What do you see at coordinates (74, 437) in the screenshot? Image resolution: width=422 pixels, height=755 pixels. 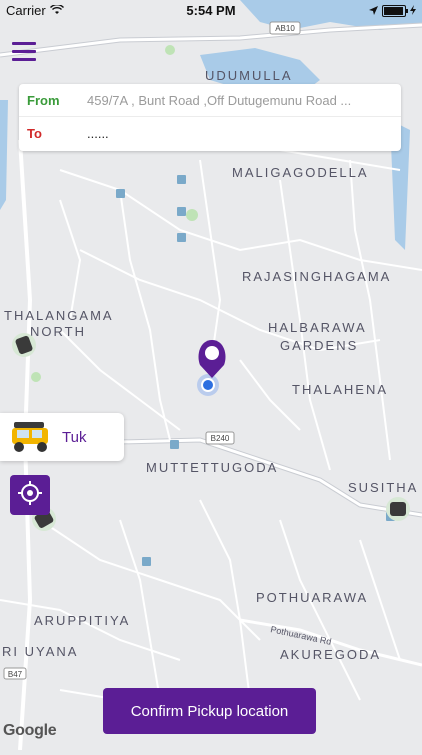 I see `vehicle-label: Tuk` at bounding box center [74, 437].